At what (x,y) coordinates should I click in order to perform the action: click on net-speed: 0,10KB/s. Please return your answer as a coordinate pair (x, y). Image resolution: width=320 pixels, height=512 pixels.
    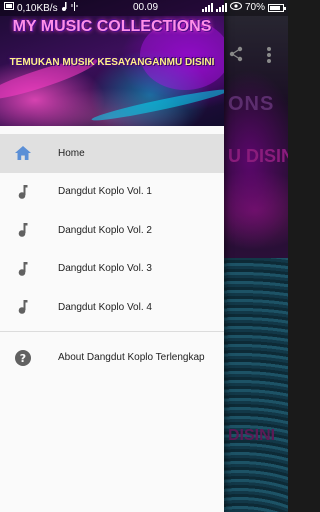
    Looking at the image, I should click on (37, 8).